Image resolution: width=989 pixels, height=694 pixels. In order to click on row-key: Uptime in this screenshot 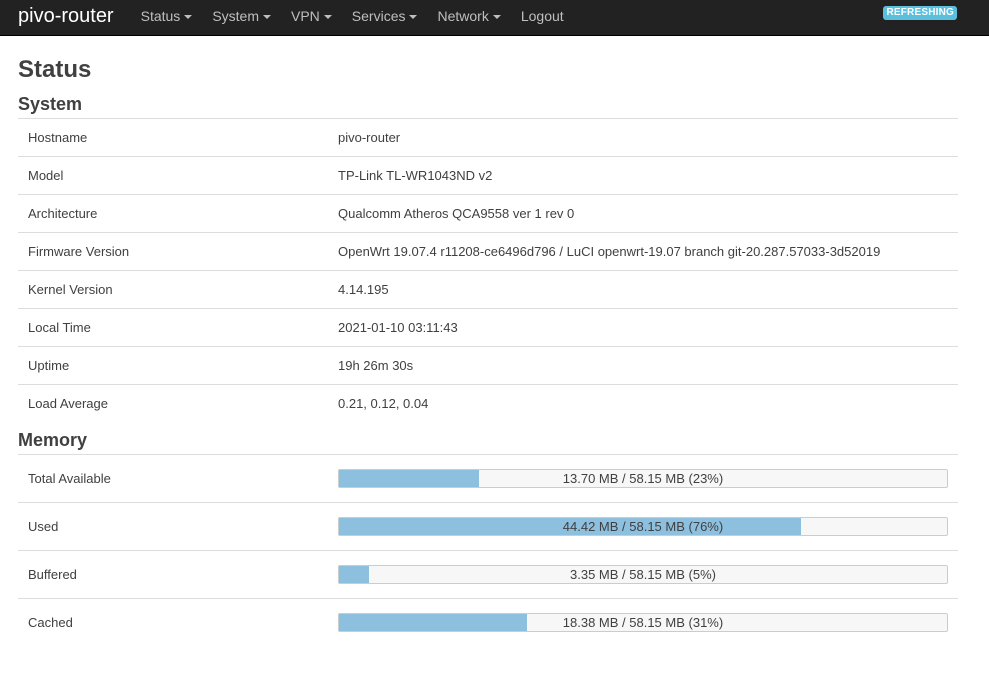, I will do `click(173, 365)`.